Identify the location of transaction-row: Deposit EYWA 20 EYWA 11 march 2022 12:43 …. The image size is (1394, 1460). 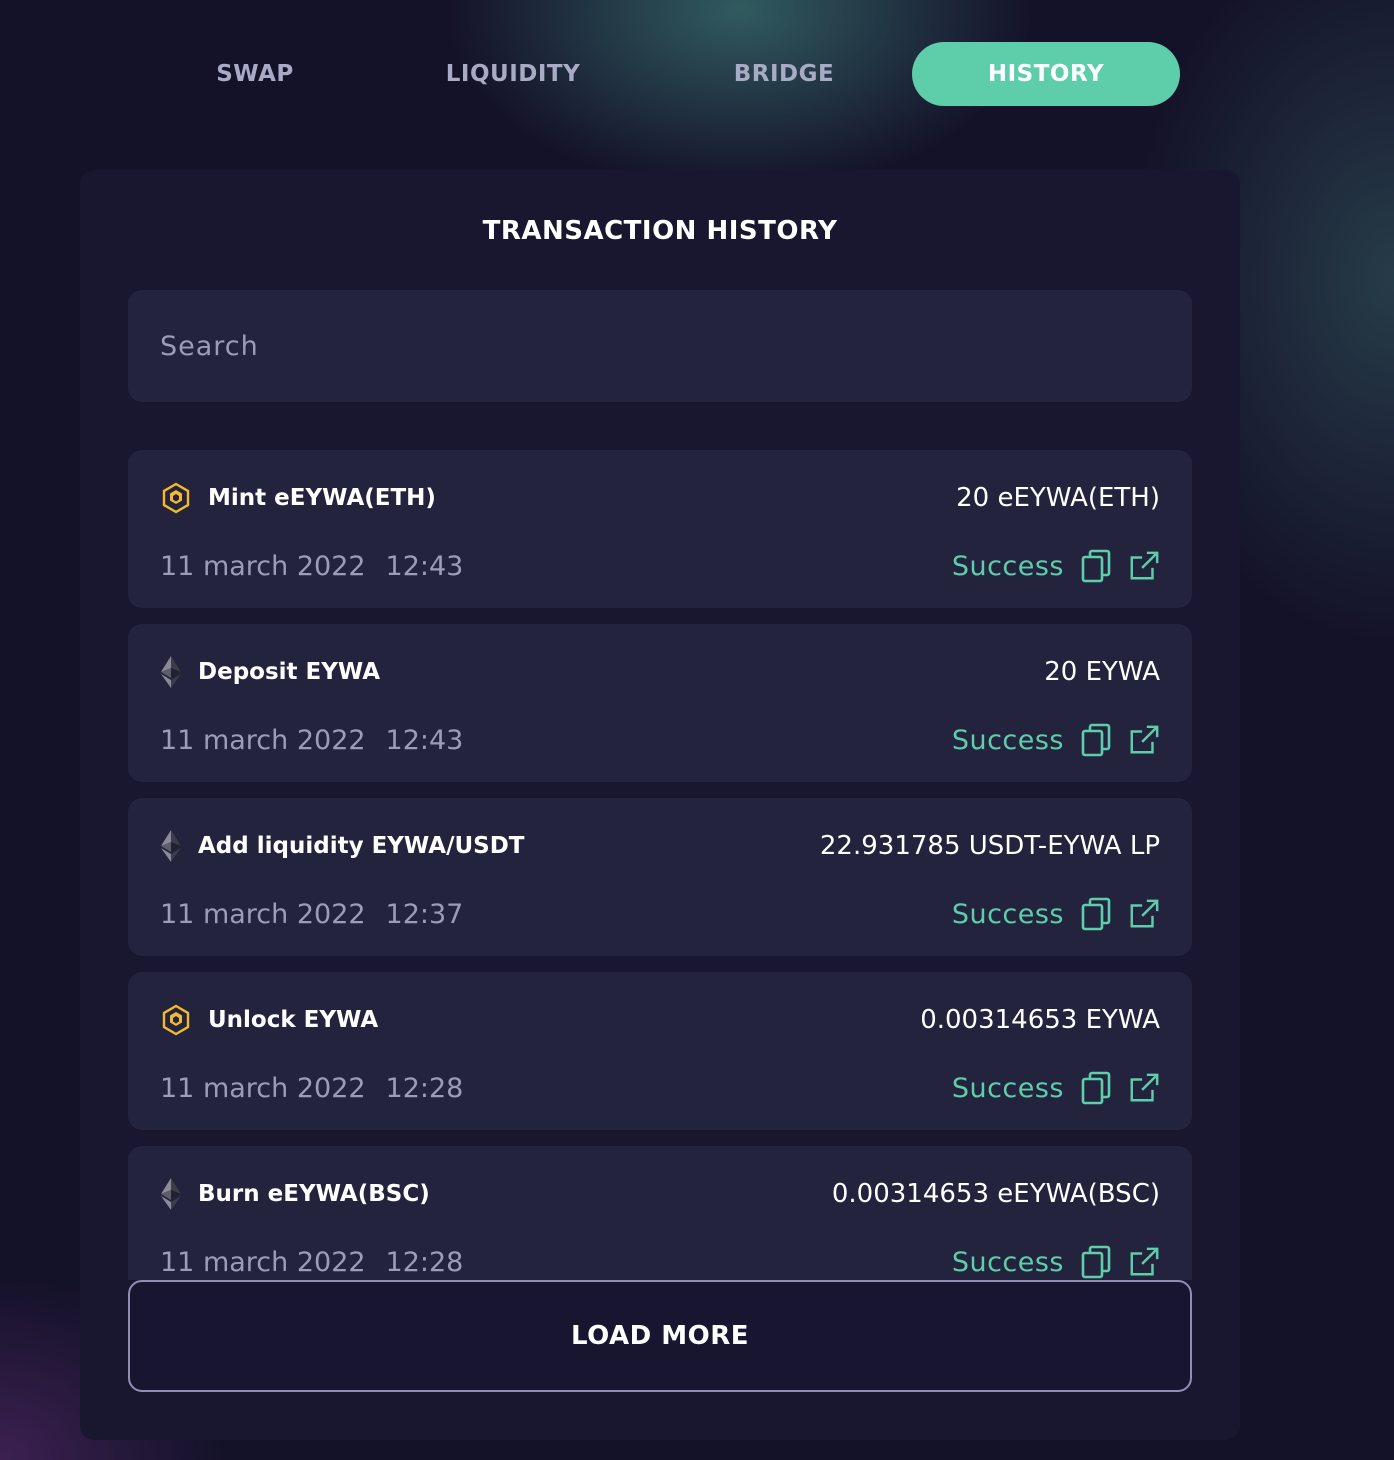
(660, 703).